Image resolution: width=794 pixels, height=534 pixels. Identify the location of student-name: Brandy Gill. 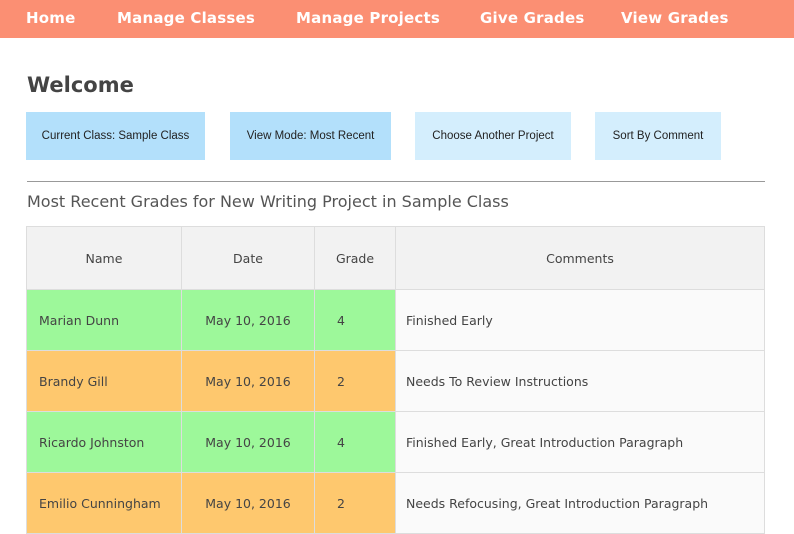
(104, 381).